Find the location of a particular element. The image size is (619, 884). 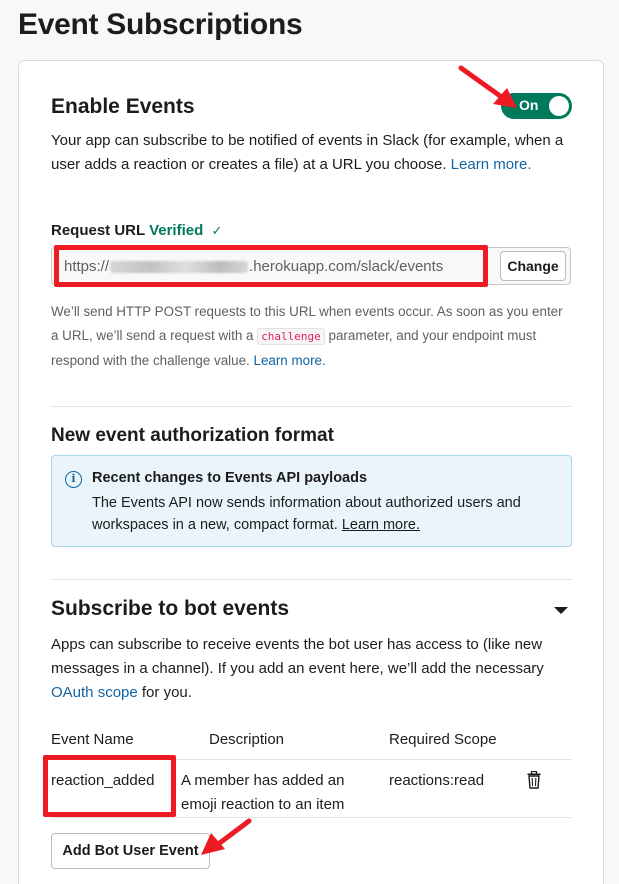

page-title: Event Subscriptions is located at coordinates (160, 24).